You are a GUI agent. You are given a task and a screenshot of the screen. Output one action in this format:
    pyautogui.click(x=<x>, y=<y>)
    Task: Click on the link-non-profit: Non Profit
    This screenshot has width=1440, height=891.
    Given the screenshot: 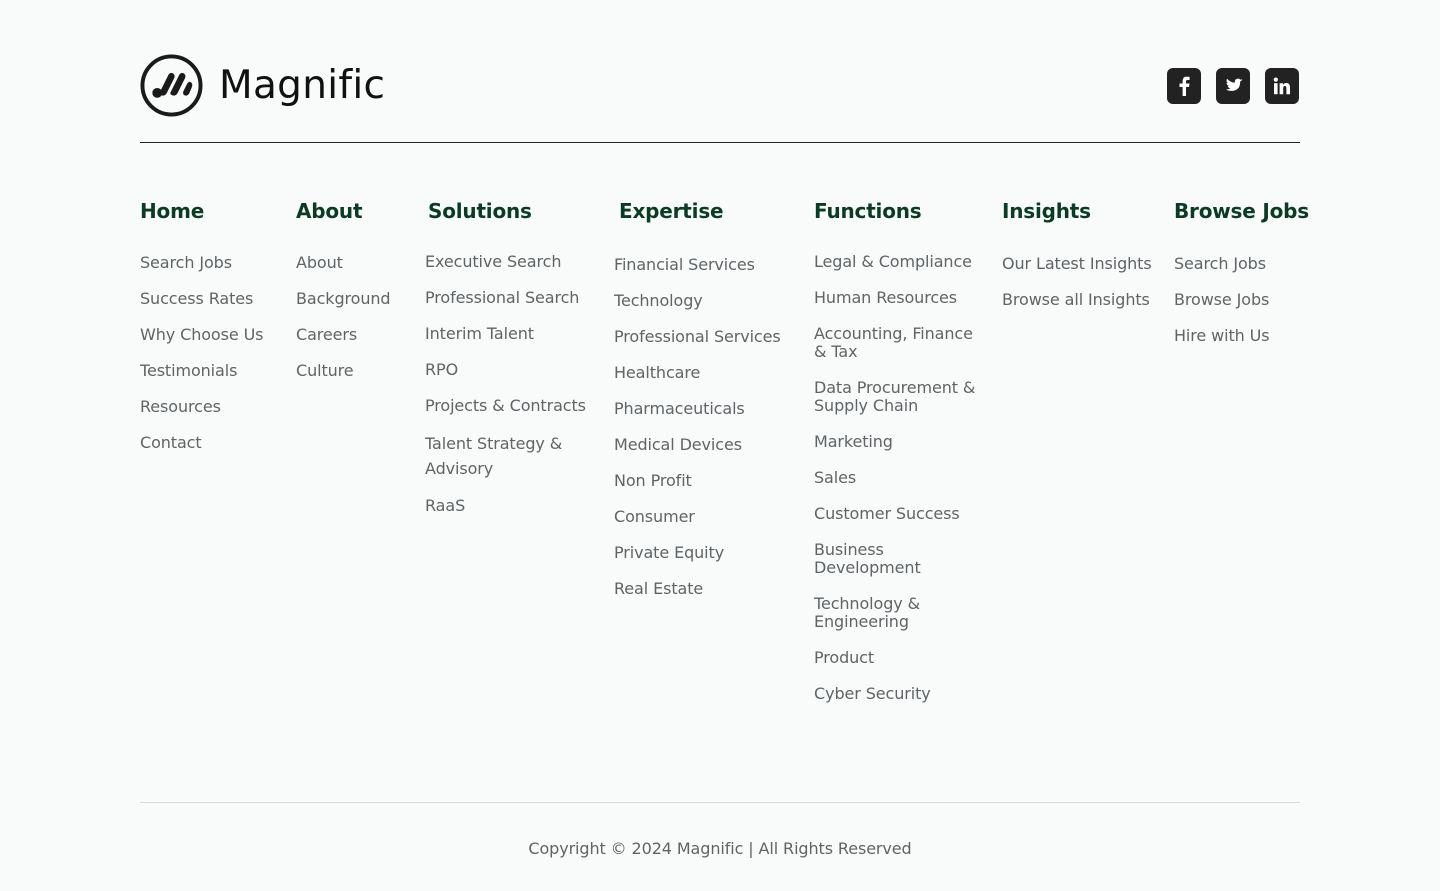 What is the action you would take?
    pyautogui.click(x=709, y=481)
    